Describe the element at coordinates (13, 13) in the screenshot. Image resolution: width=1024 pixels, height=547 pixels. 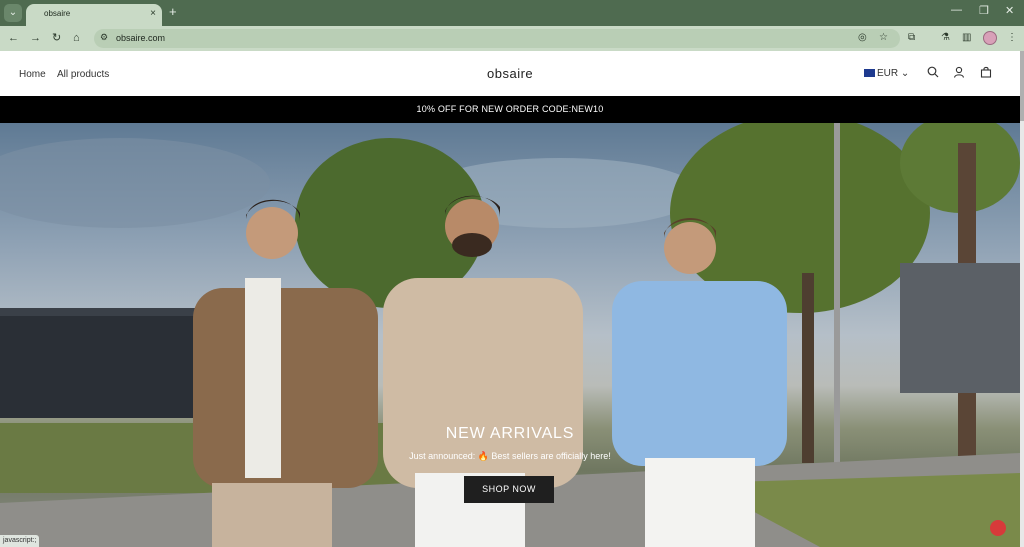
I see `tab-search-button: ⌄` at that location.